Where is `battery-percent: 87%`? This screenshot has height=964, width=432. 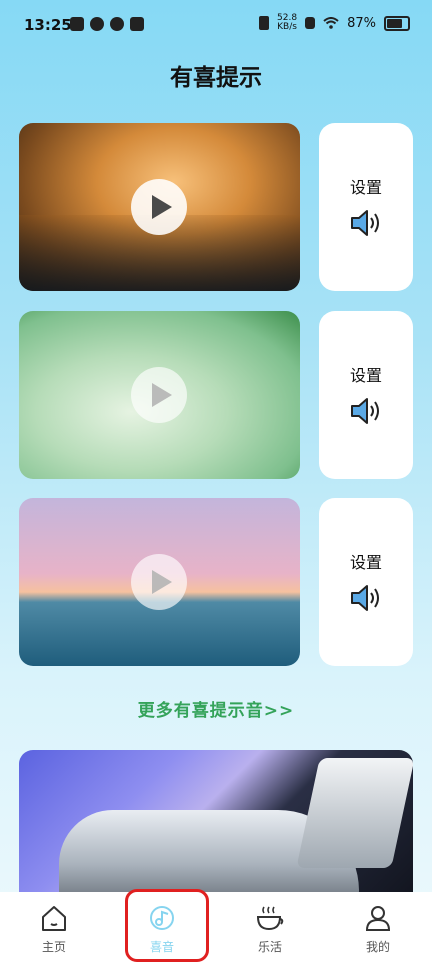
battery-percent: 87% is located at coordinates (361, 23).